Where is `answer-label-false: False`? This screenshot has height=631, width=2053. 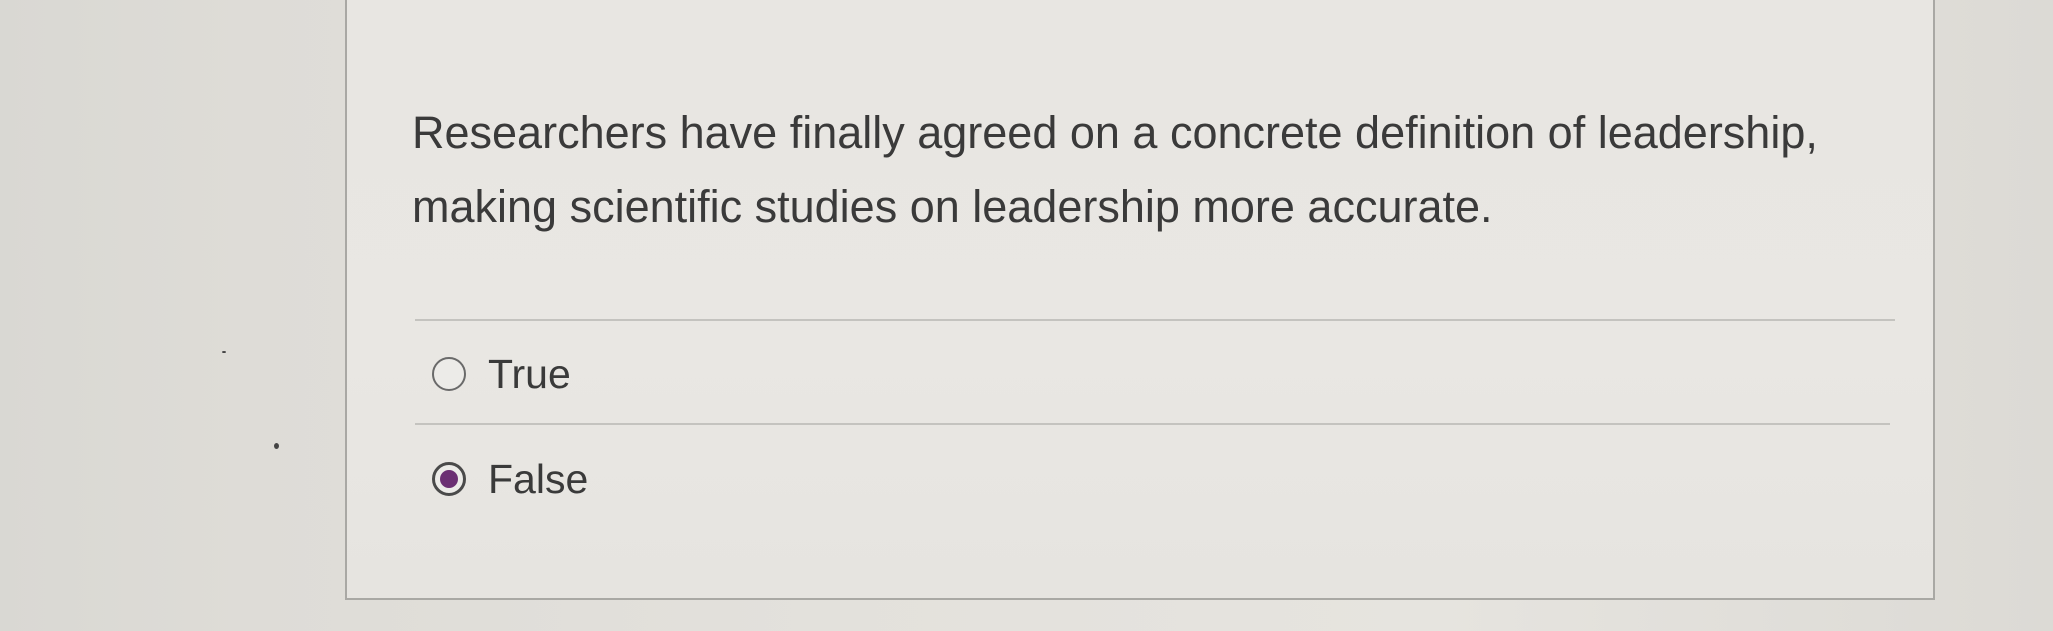 answer-label-false: False is located at coordinates (538, 479).